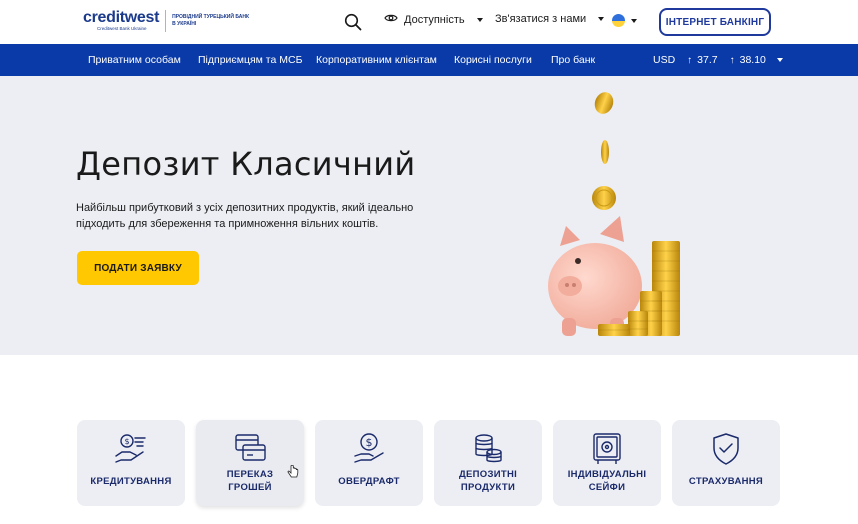 This screenshot has width=858, height=524. What do you see at coordinates (715, 22) in the screenshot?
I see `internet-banking-button: ІНТЕРНЕТ БАНКІНГ` at bounding box center [715, 22].